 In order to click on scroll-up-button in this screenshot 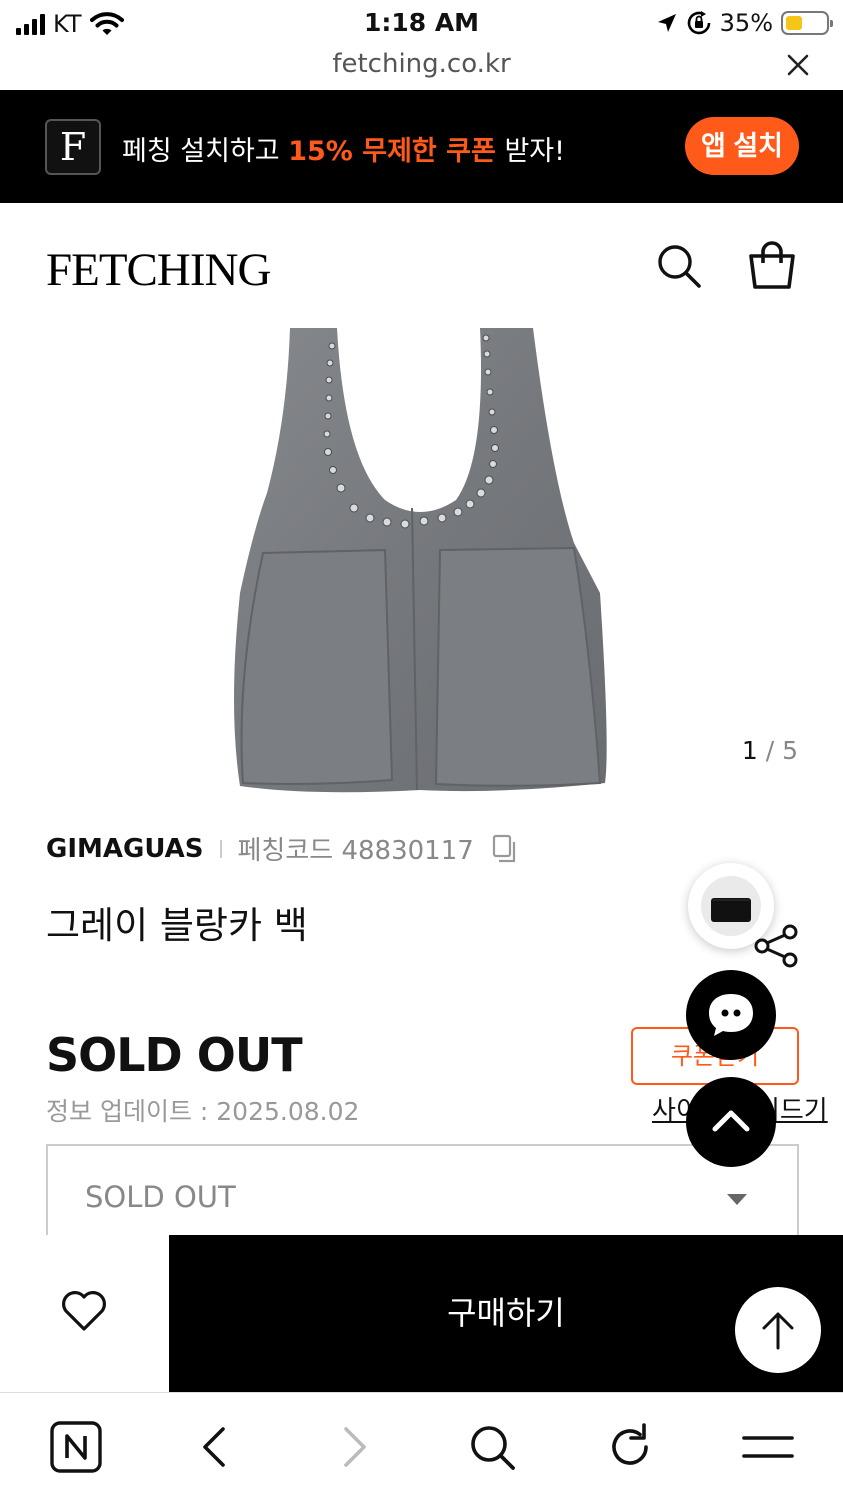, I will do `click(778, 1330)`.